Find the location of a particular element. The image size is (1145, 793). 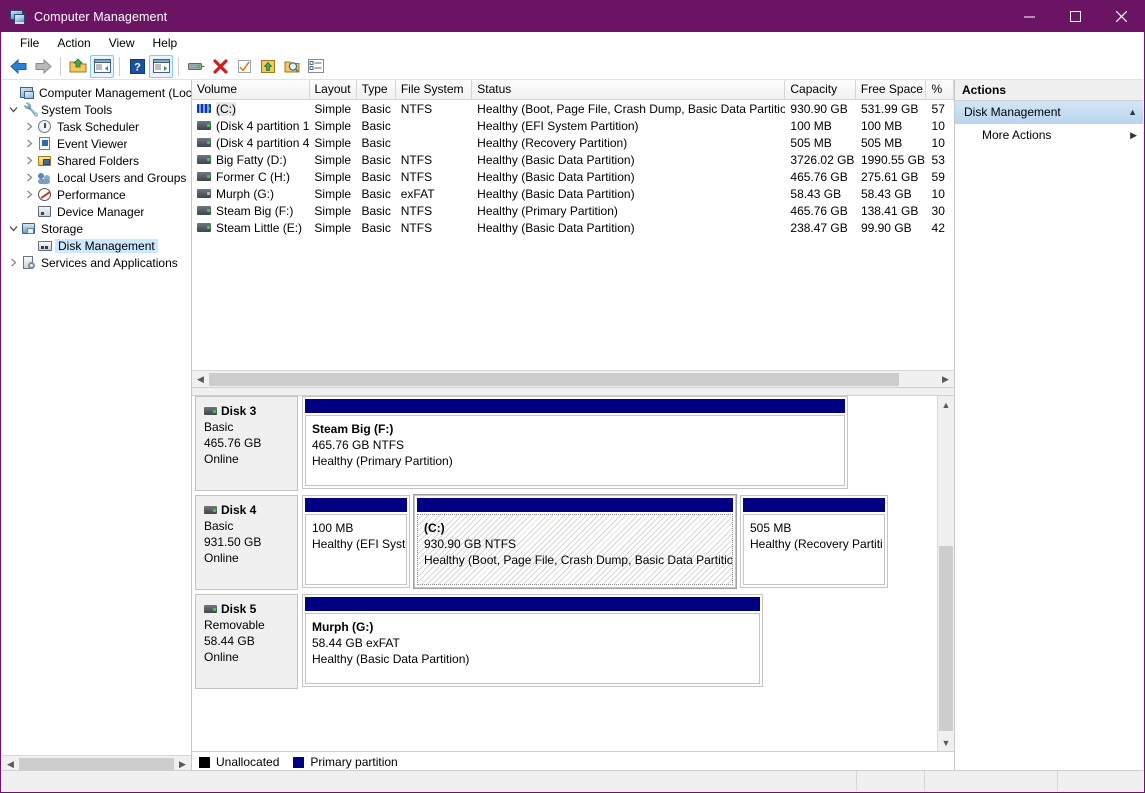

export-list-icon is located at coordinates (268, 66).